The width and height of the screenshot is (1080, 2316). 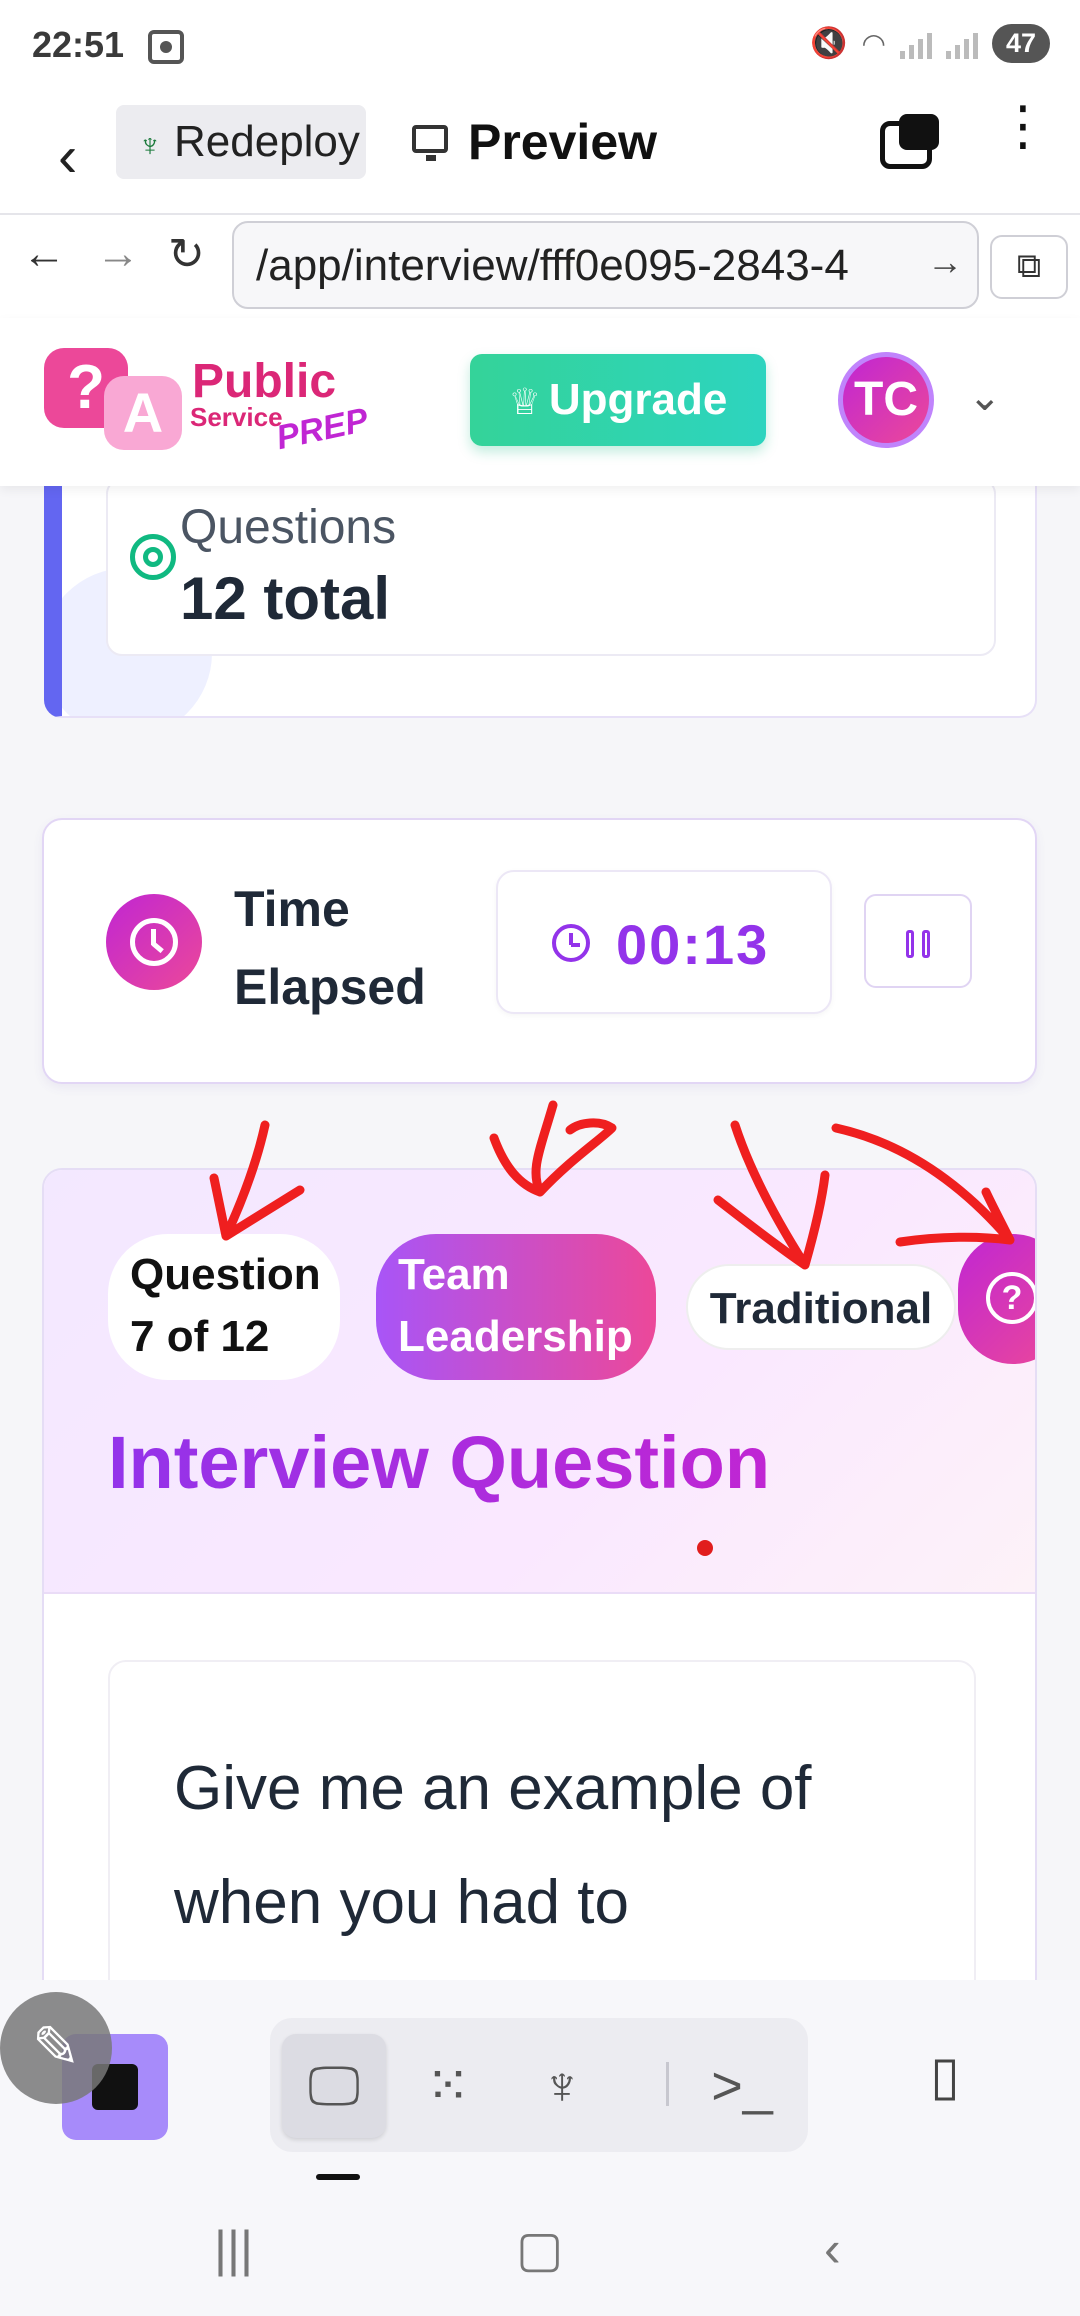 What do you see at coordinates (67, 156) in the screenshot?
I see `back-chevron-icon: ‹` at bounding box center [67, 156].